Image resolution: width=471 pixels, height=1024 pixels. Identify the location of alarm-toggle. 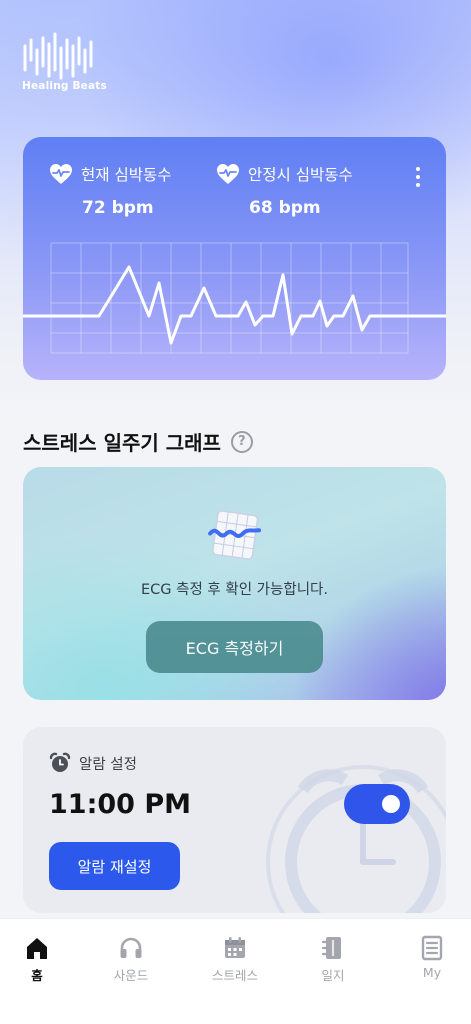
(377, 804).